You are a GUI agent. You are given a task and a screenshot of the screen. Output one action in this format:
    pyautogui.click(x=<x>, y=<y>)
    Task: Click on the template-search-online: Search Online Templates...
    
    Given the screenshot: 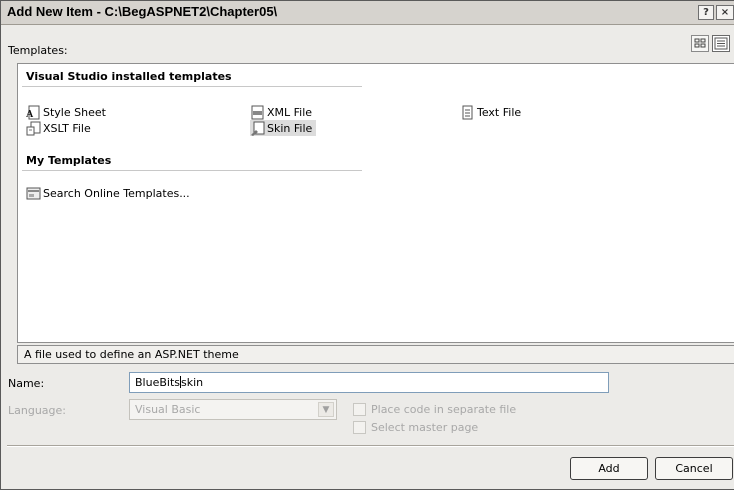 What is the action you would take?
    pyautogui.click(x=108, y=193)
    